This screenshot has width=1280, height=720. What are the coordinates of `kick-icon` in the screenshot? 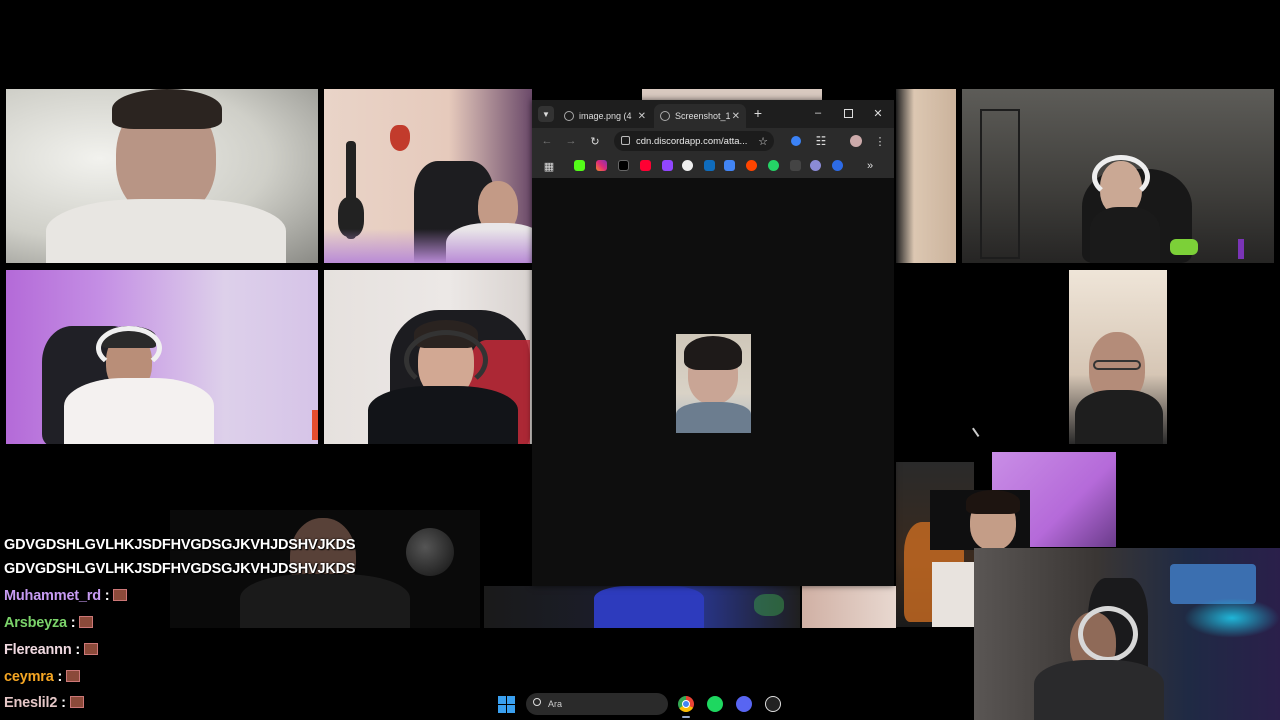 It's located at (579, 165).